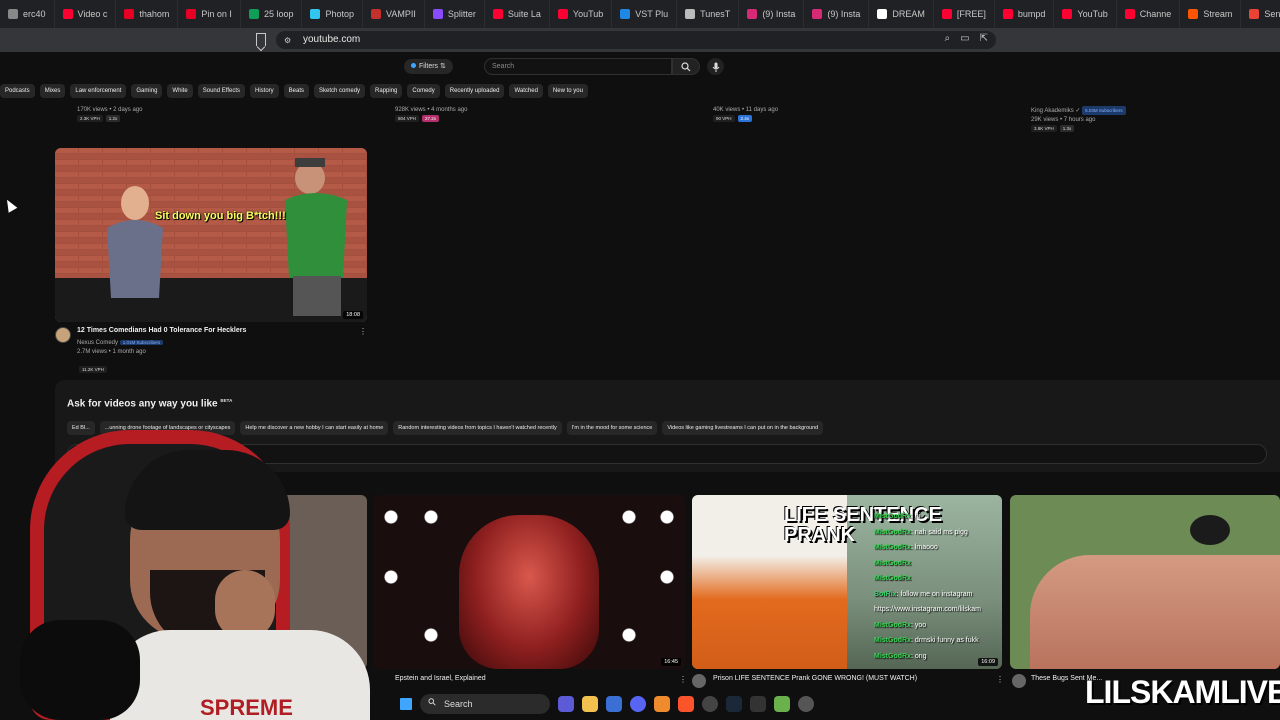 The image size is (1280, 720). I want to click on microphone, so click(80, 670).